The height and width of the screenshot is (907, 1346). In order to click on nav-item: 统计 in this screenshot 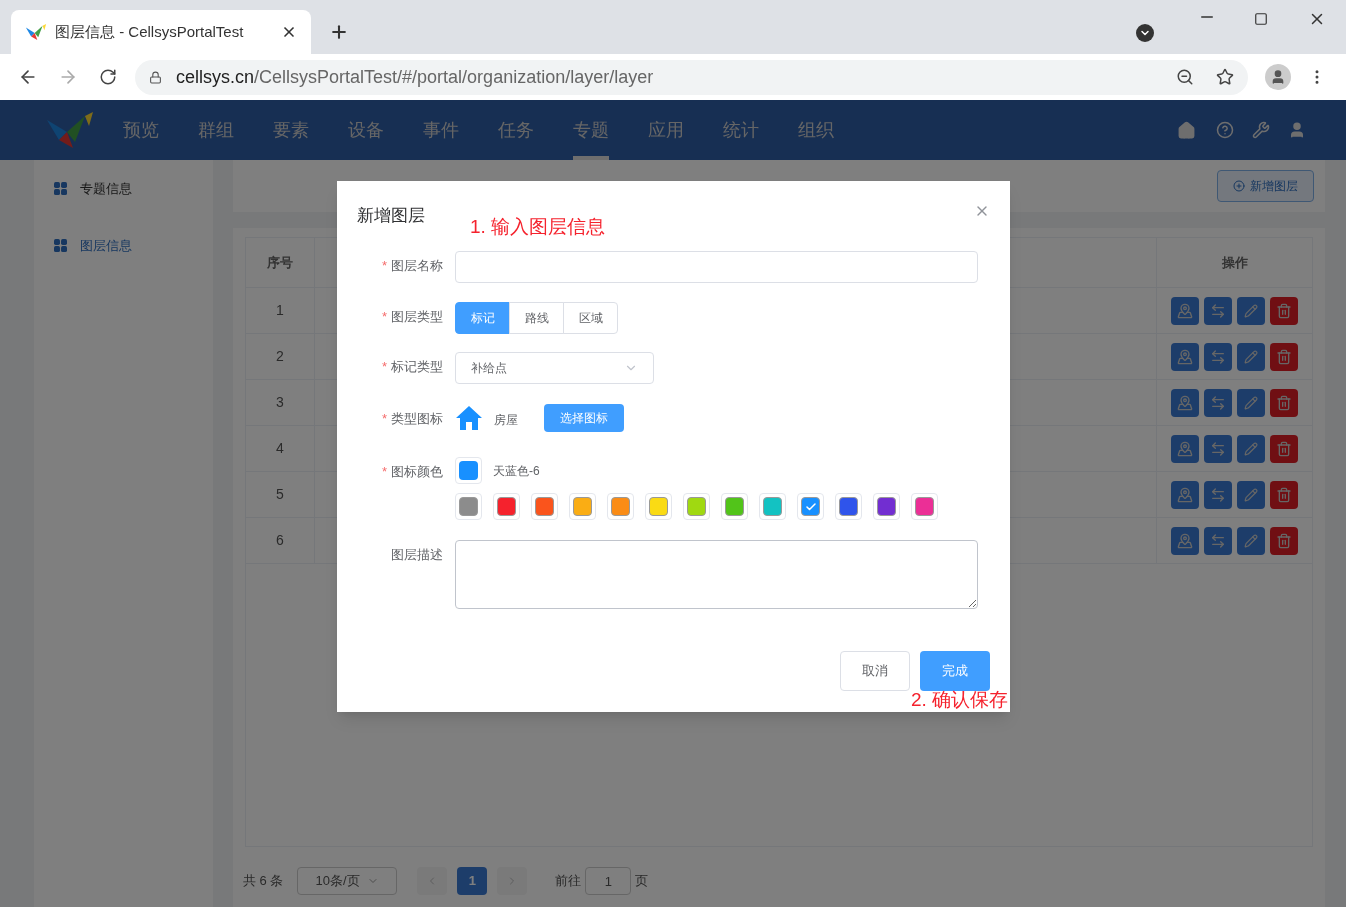, I will do `click(741, 130)`.